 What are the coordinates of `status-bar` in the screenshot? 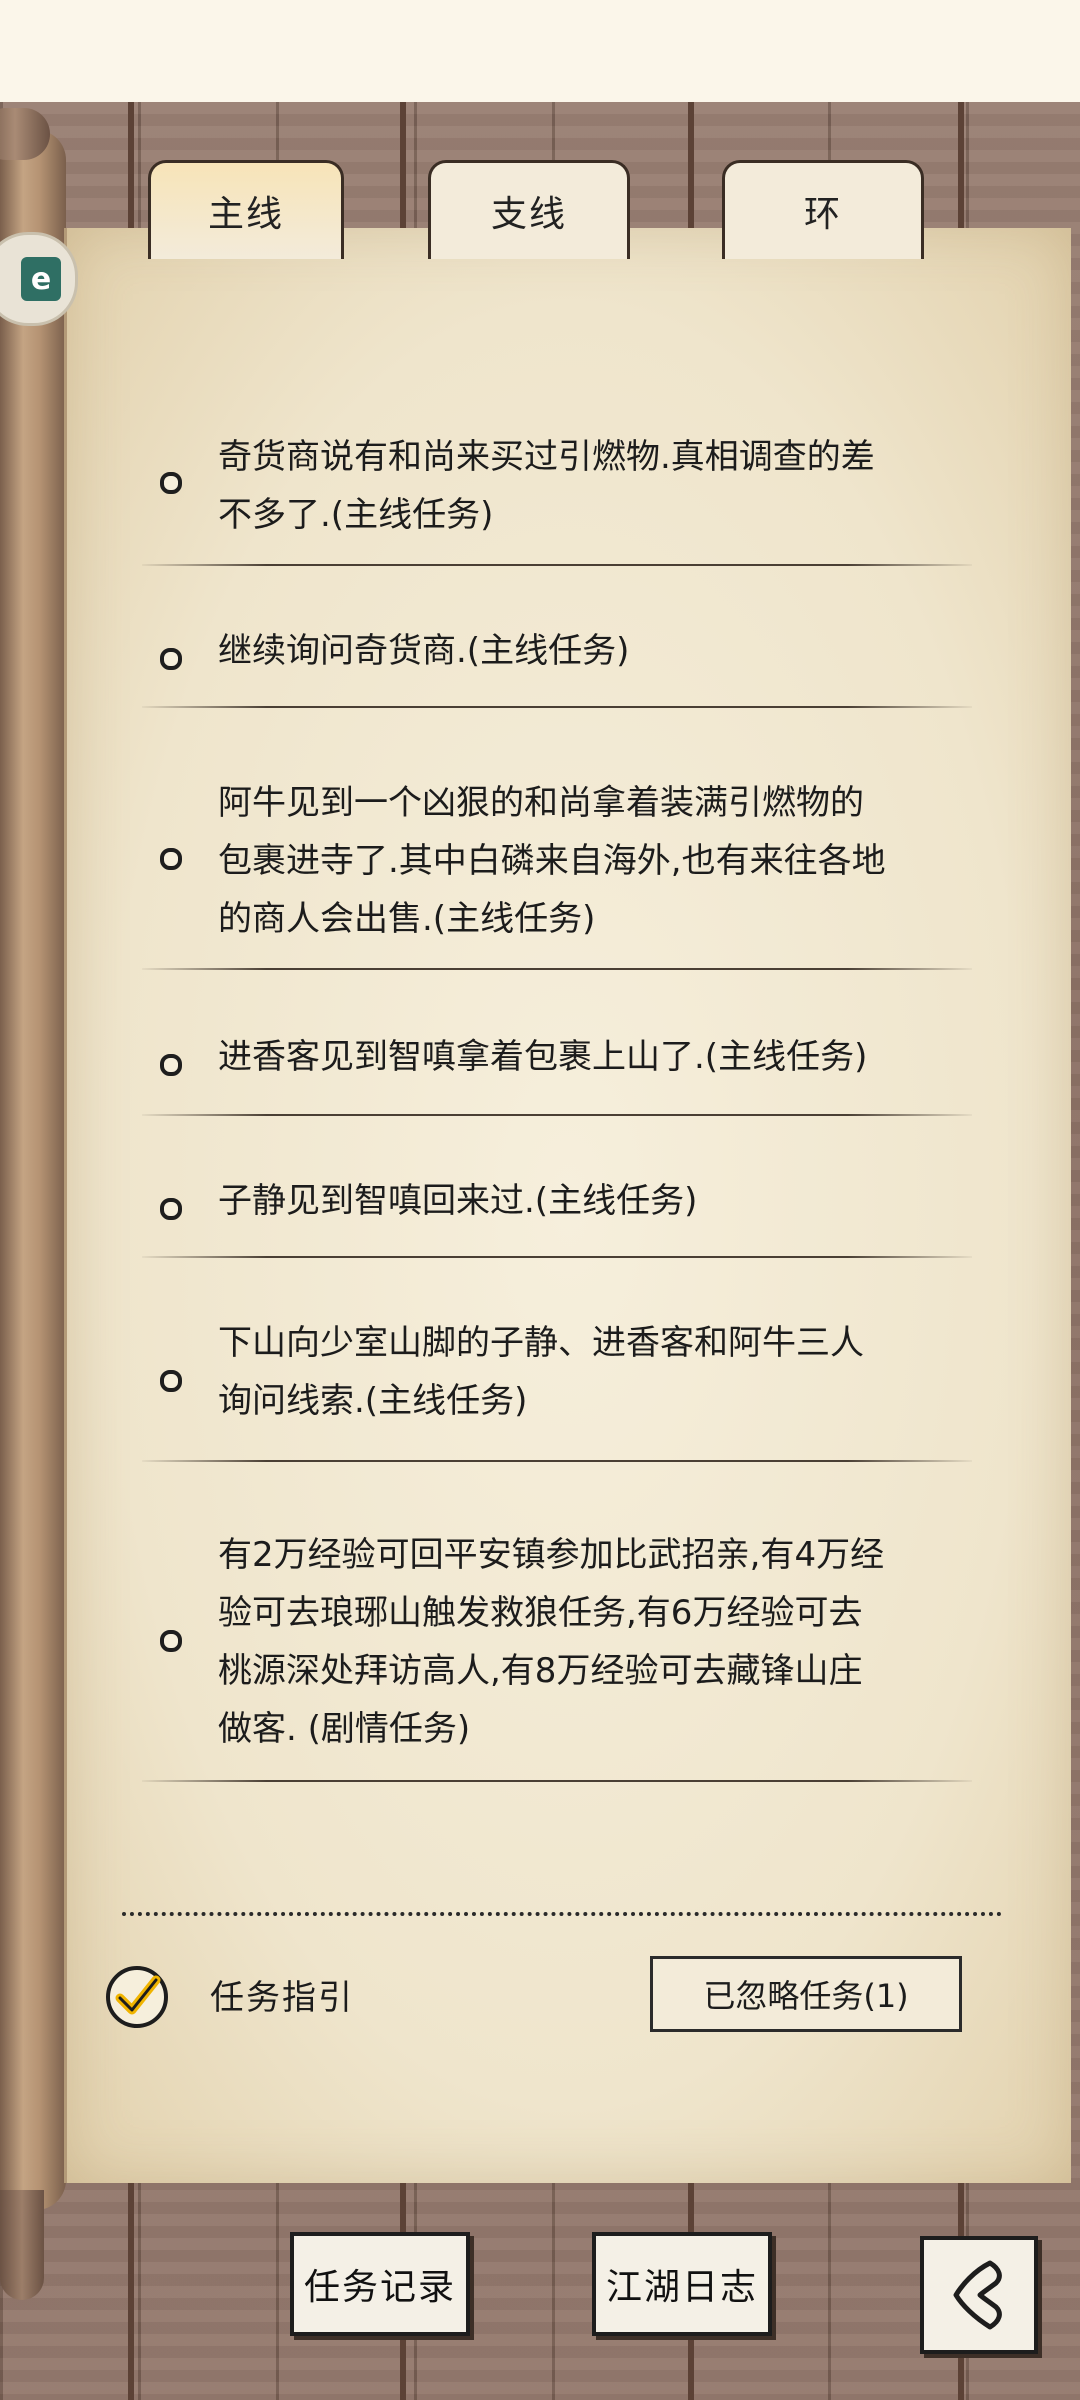 It's located at (540, 52).